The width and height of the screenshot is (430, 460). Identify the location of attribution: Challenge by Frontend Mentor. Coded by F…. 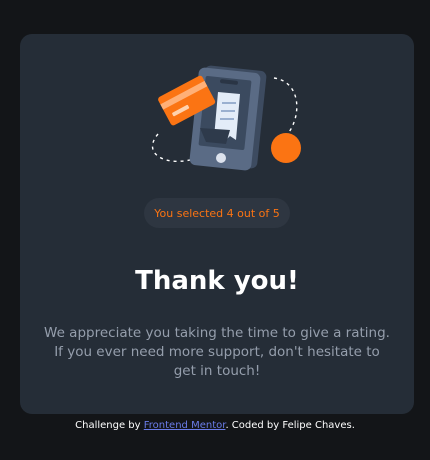
(215, 425).